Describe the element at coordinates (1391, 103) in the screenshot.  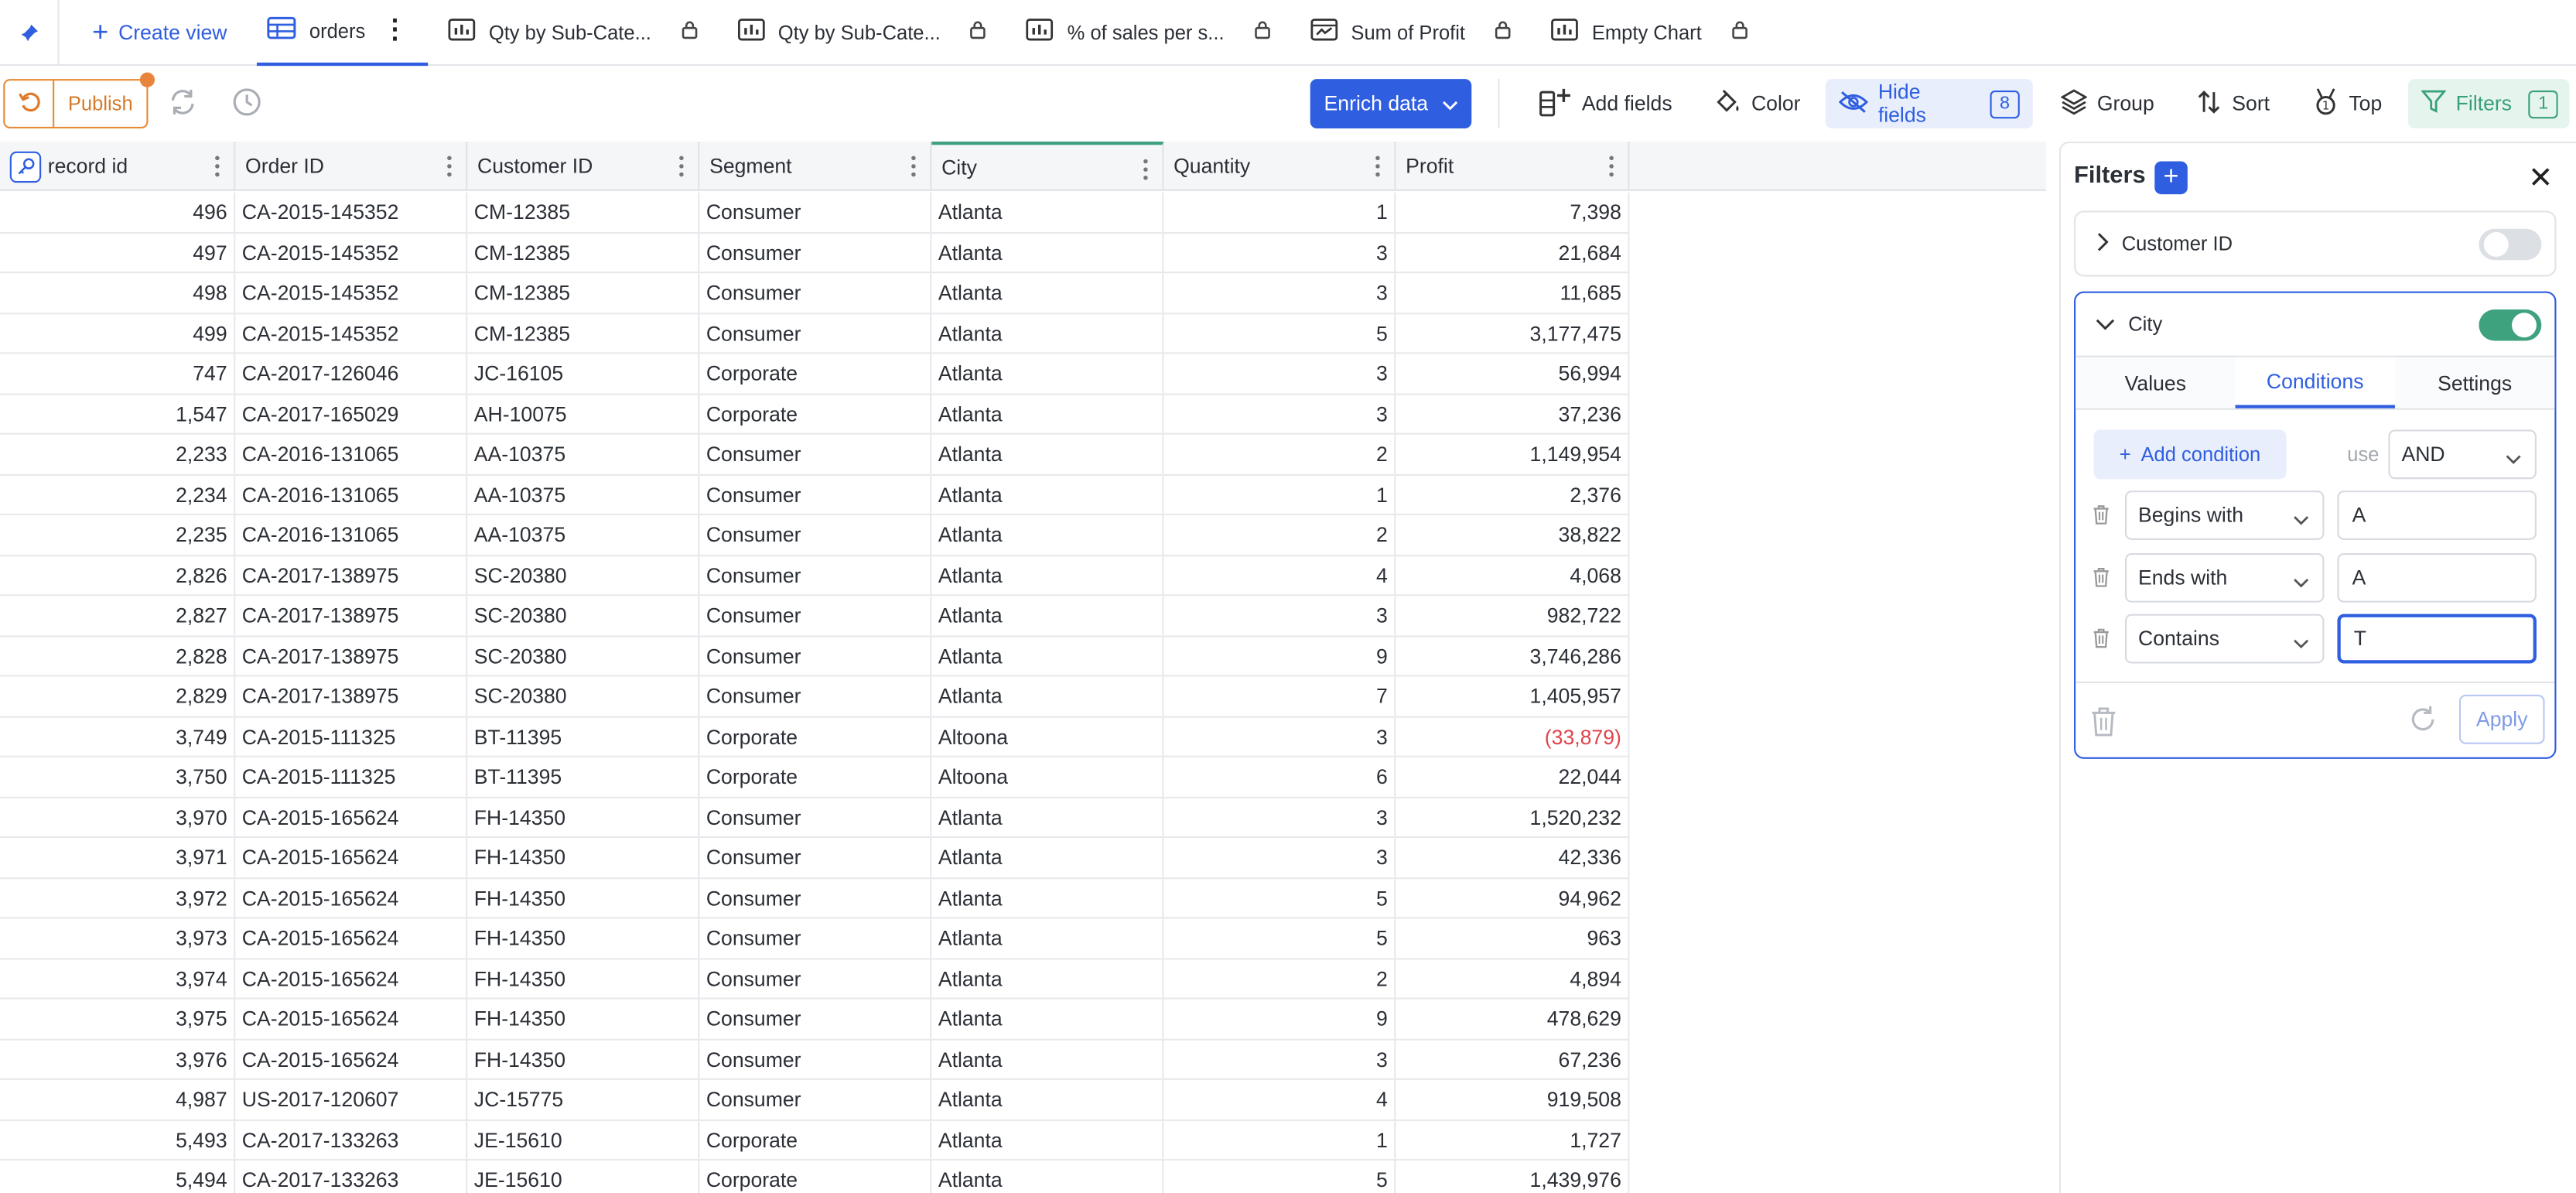
I see `enrich-data-button: Enrich data` at that location.